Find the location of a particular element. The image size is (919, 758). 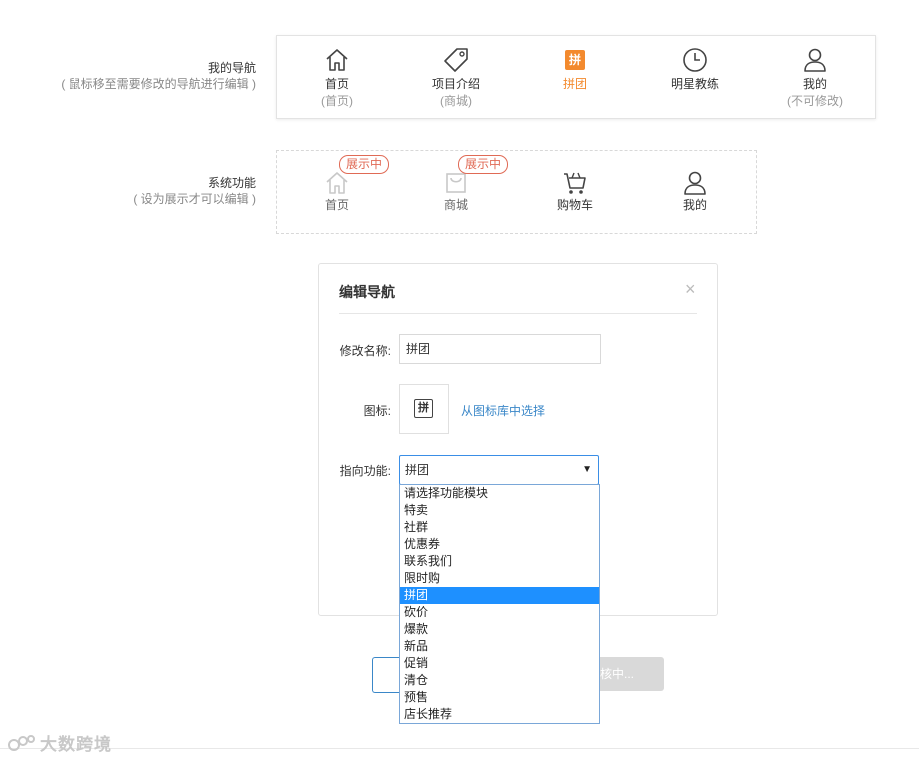

system-item-mine: 我的 is located at coordinates (695, 191).